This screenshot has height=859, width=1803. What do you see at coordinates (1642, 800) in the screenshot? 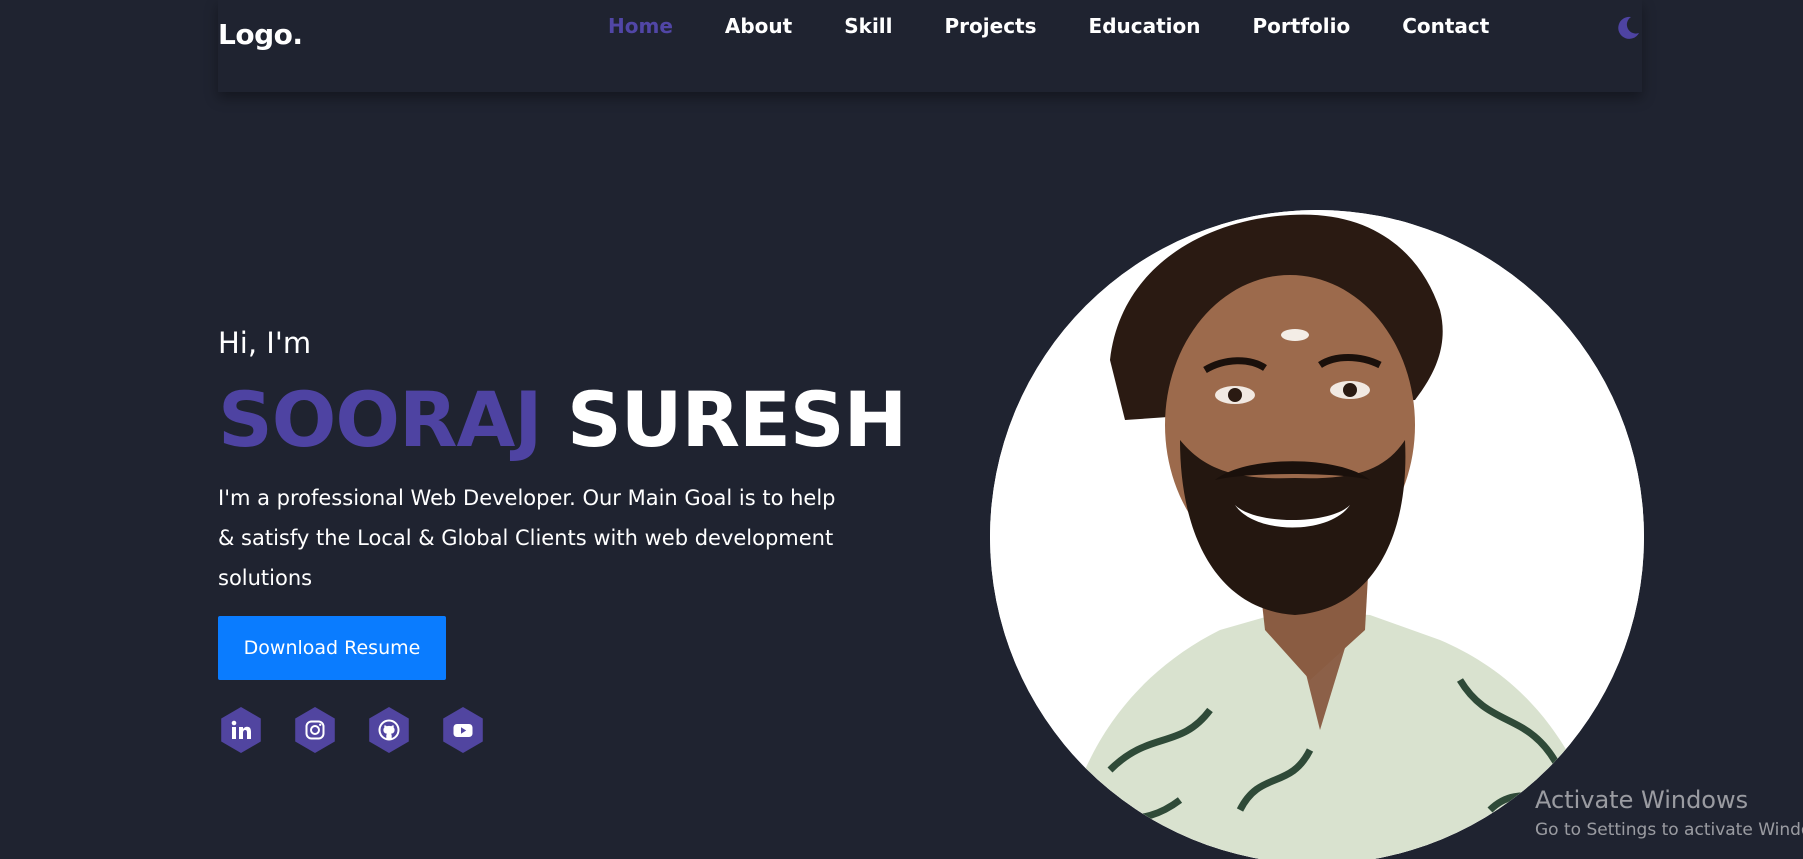
I see `watermark-title: Activate Windows` at bounding box center [1642, 800].